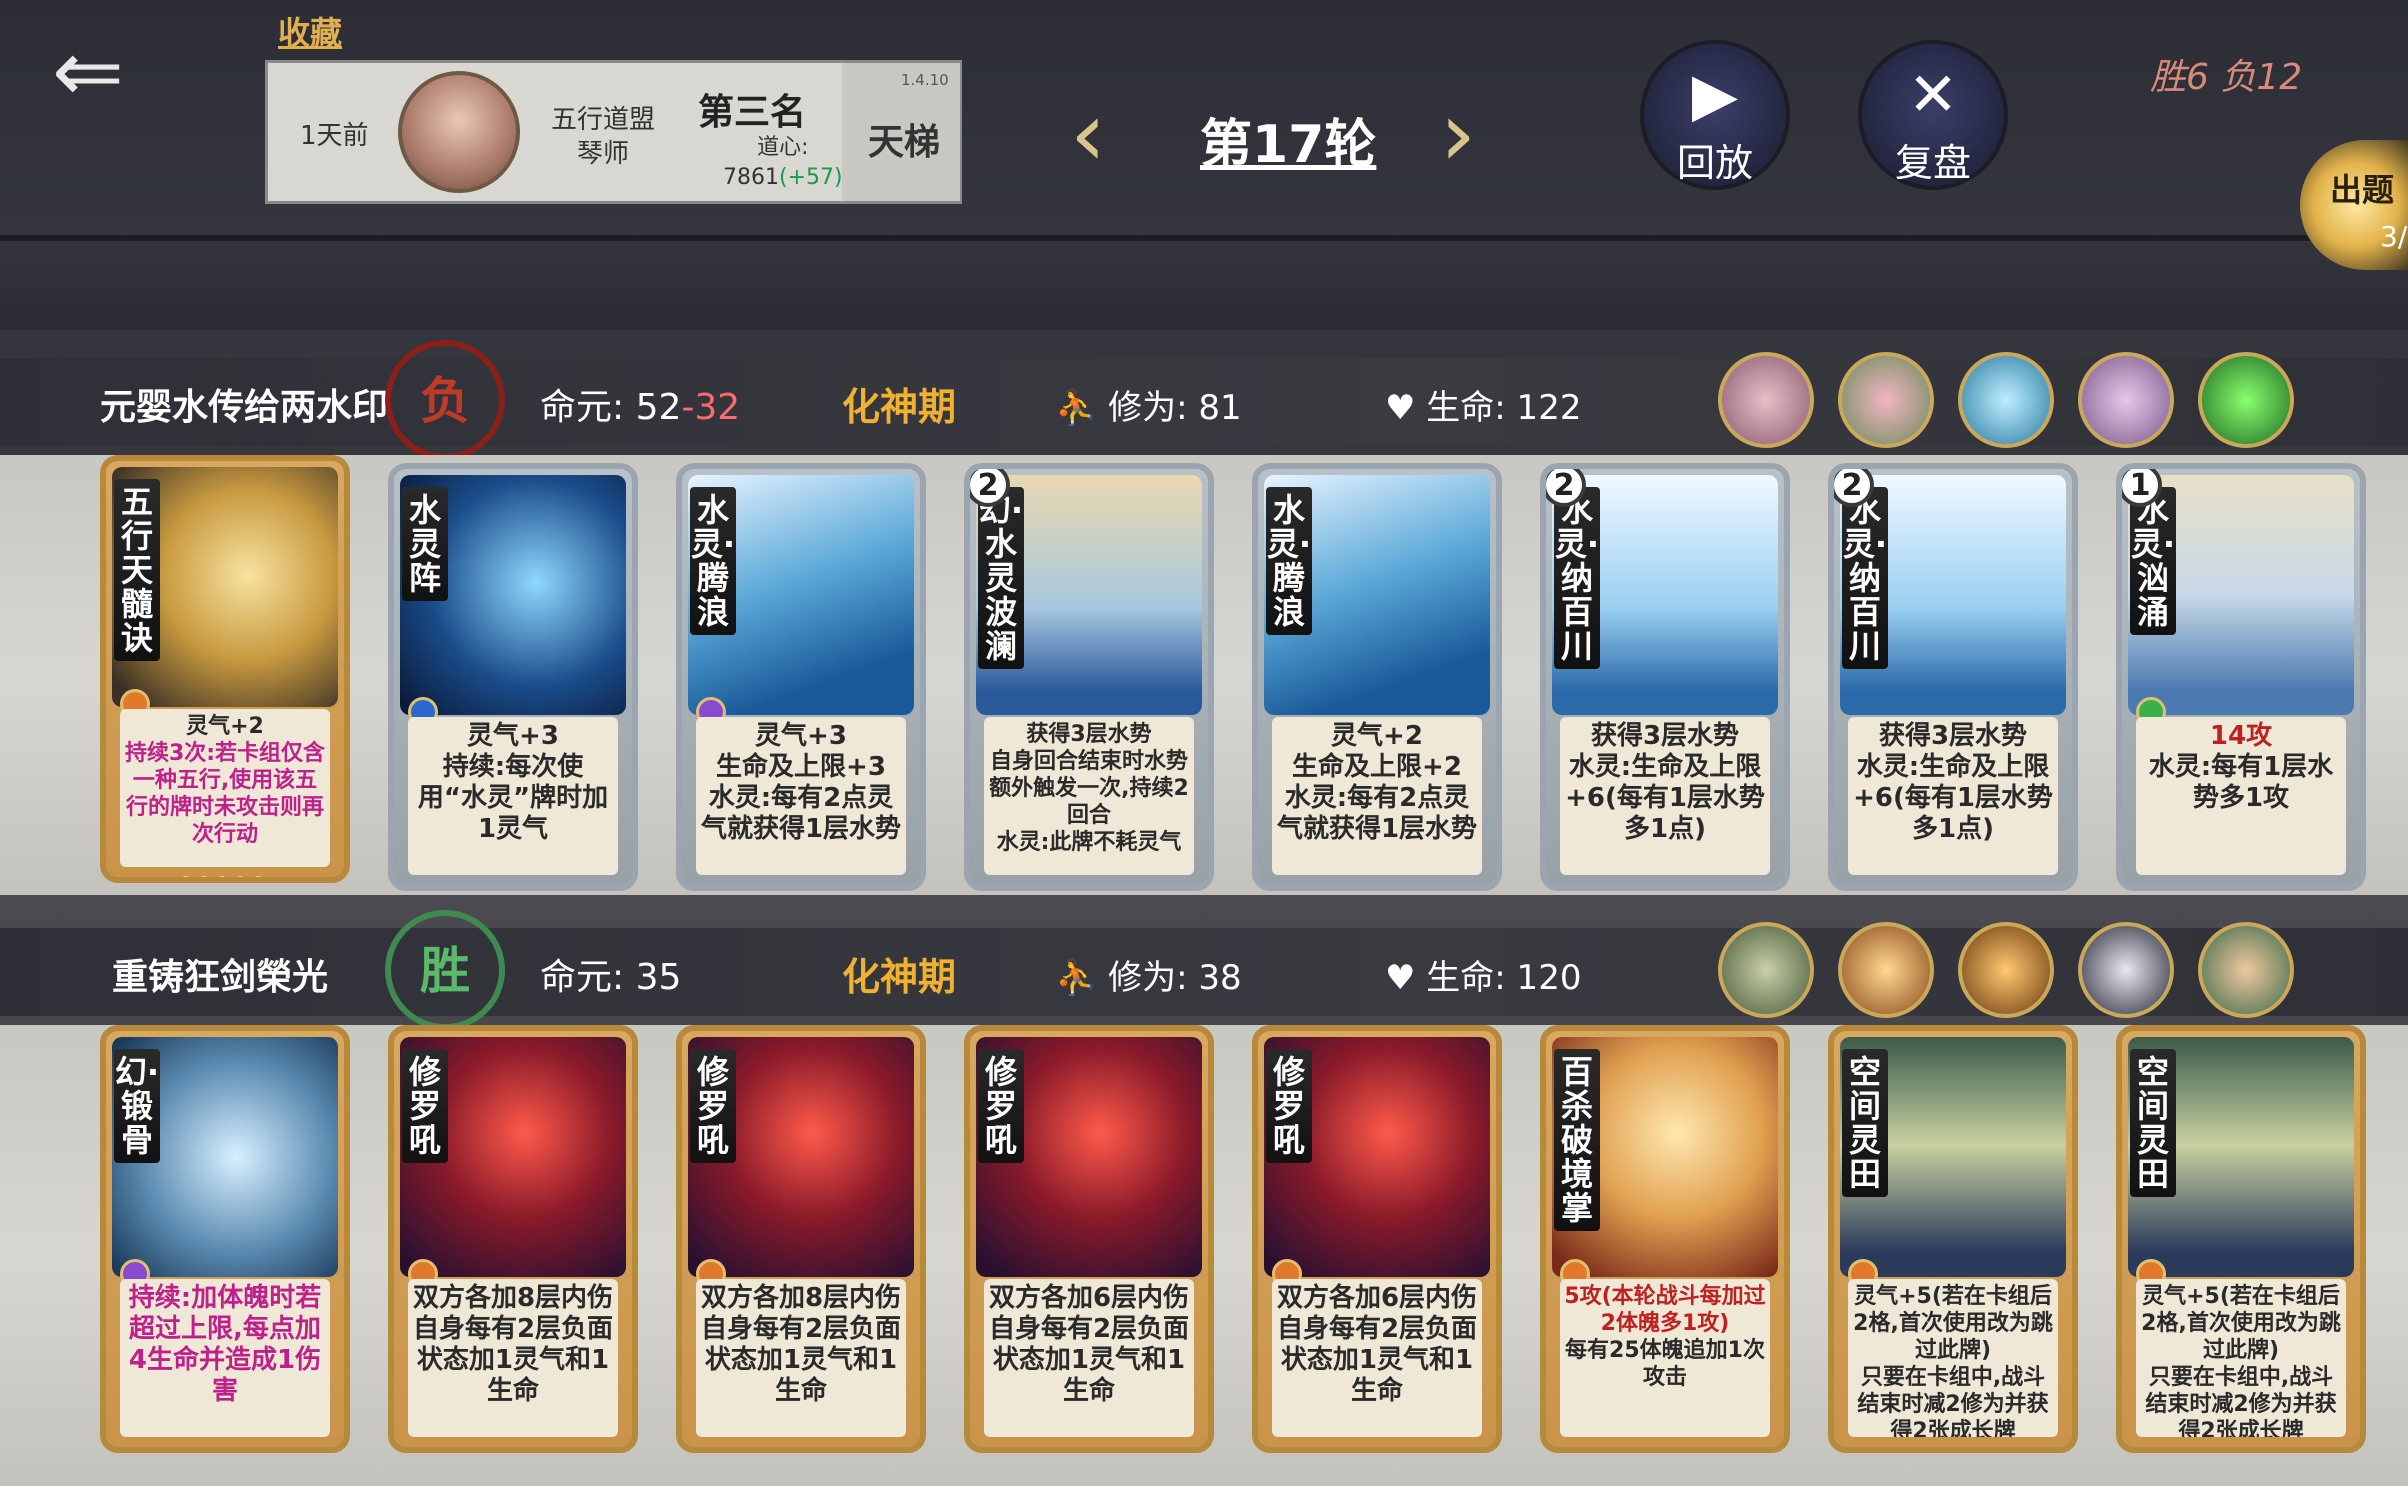 The height and width of the screenshot is (1486, 2408). I want to click on card-desc-line: 5攻(本轮战斗每加过2体魄多1攻), so click(1665, 1310).